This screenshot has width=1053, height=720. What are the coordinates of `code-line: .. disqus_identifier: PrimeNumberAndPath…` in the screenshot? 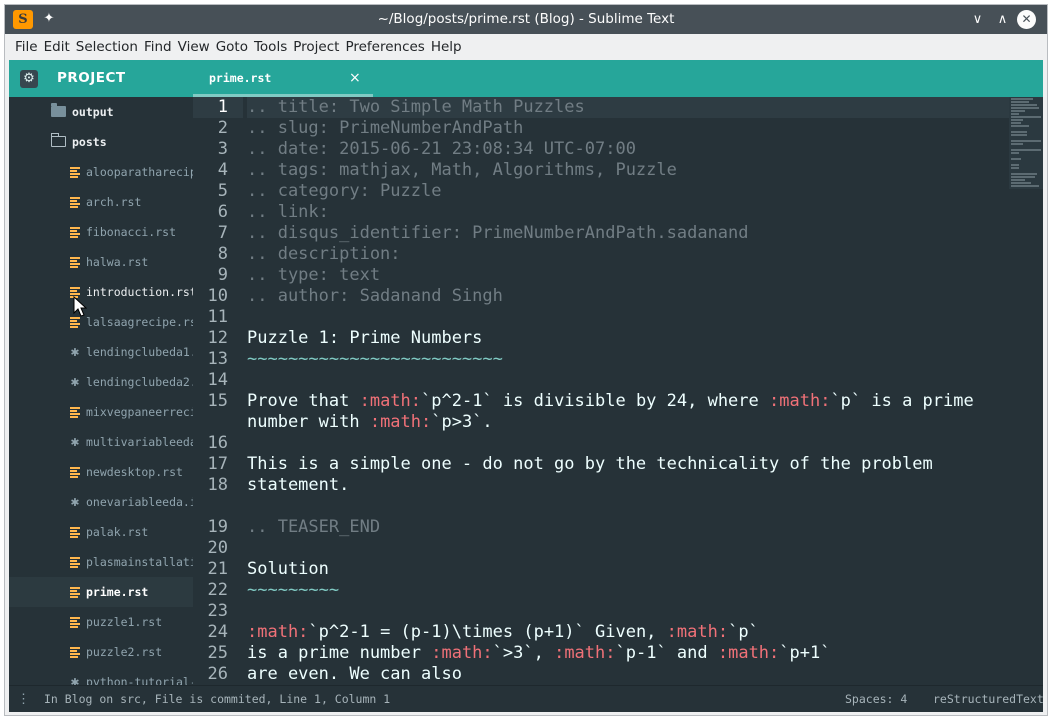 It's located at (628, 233).